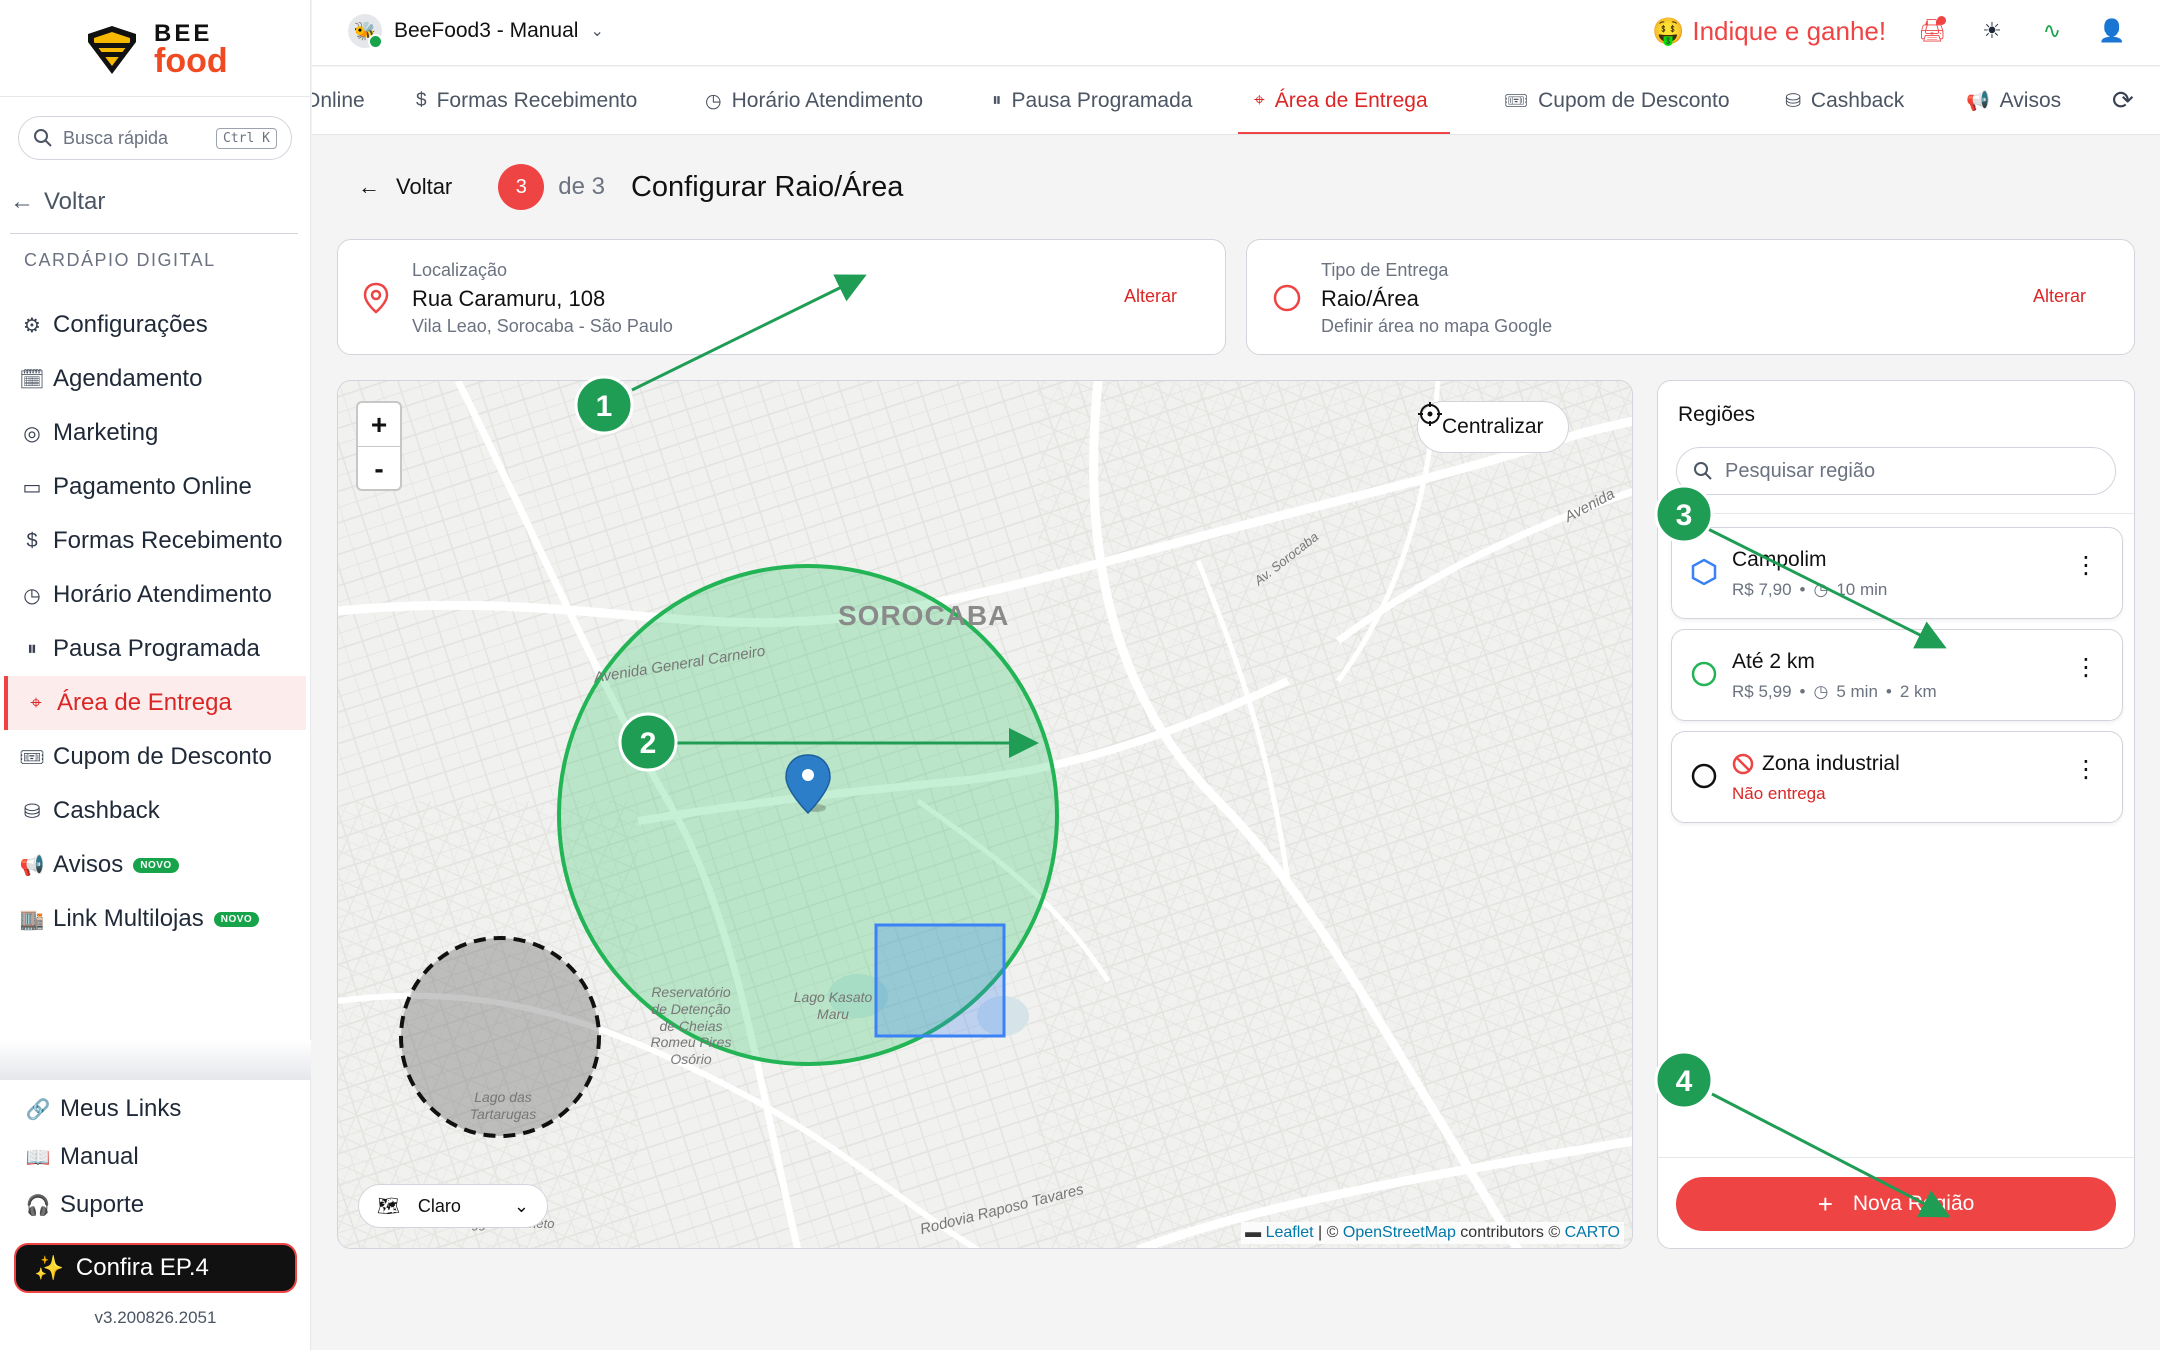  Describe the element at coordinates (1430, 414) in the screenshot. I see `crosshair-icon` at that location.